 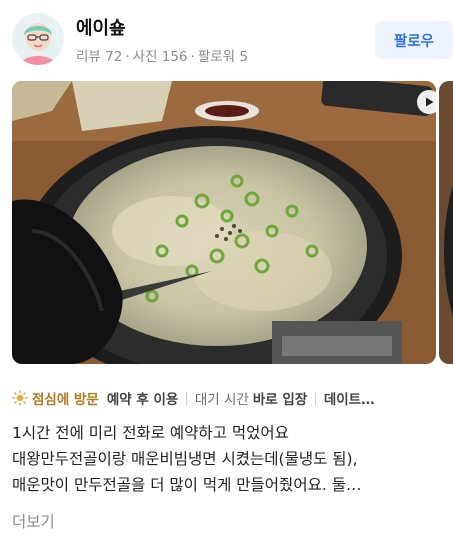 I want to click on photo-count: 사진 156, so click(x=160, y=57).